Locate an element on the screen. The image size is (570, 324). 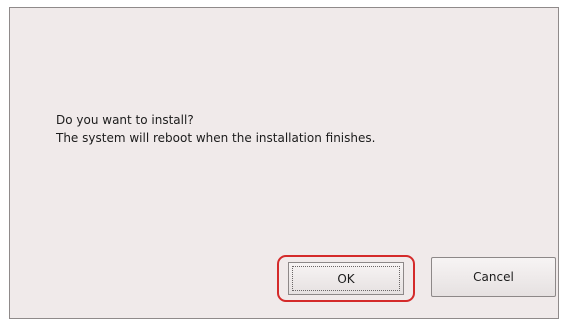
ok-button: OK is located at coordinates (346, 278).